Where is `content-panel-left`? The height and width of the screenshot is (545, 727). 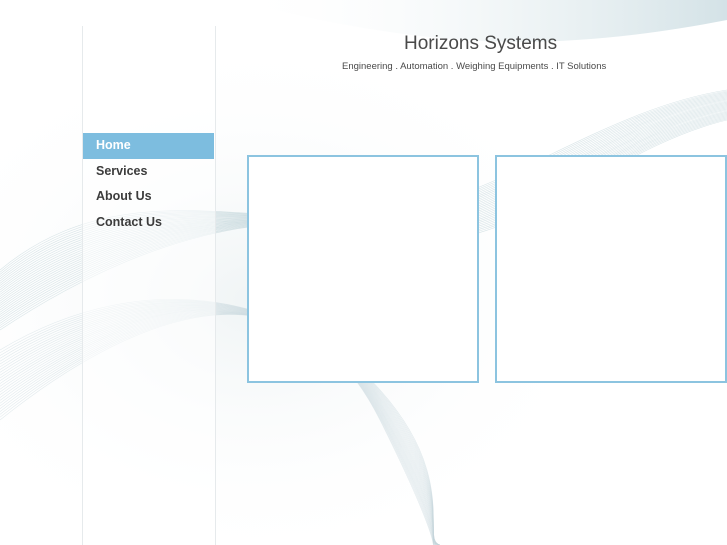 content-panel-left is located at coordinates (363, 269).